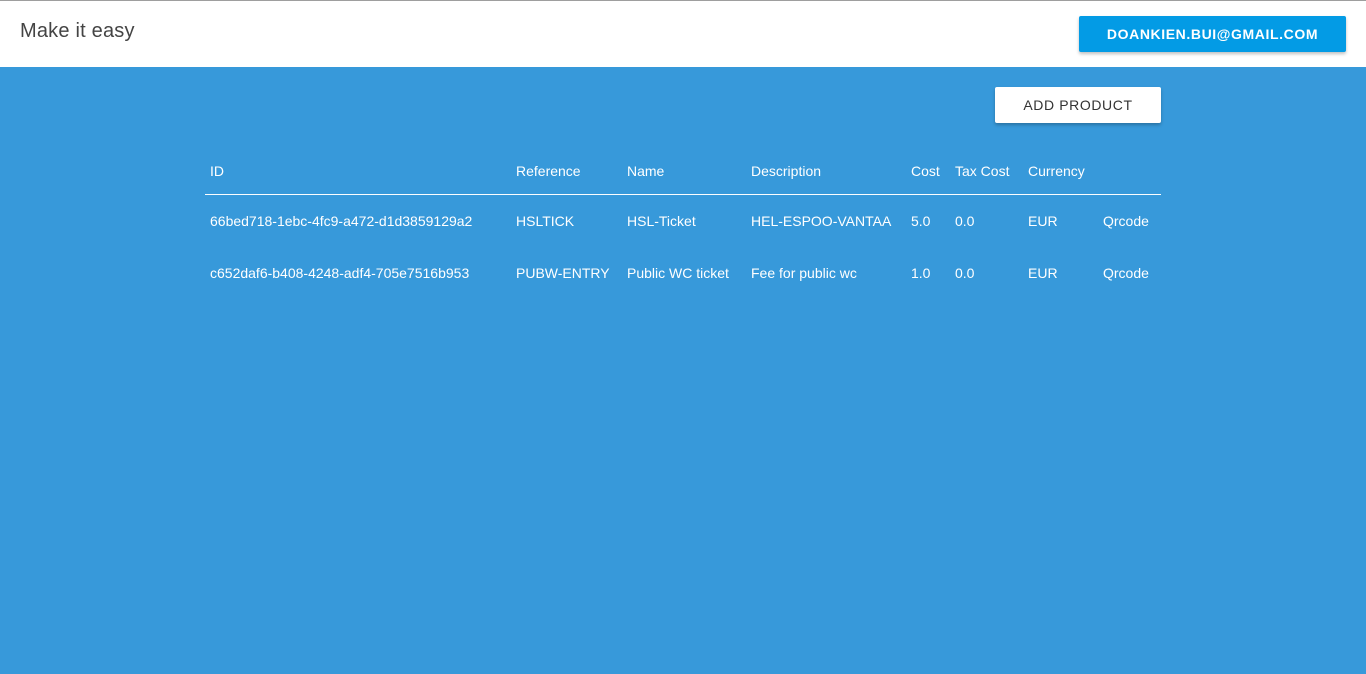  I want to click on column-header-name: Name, so click(684, 171).